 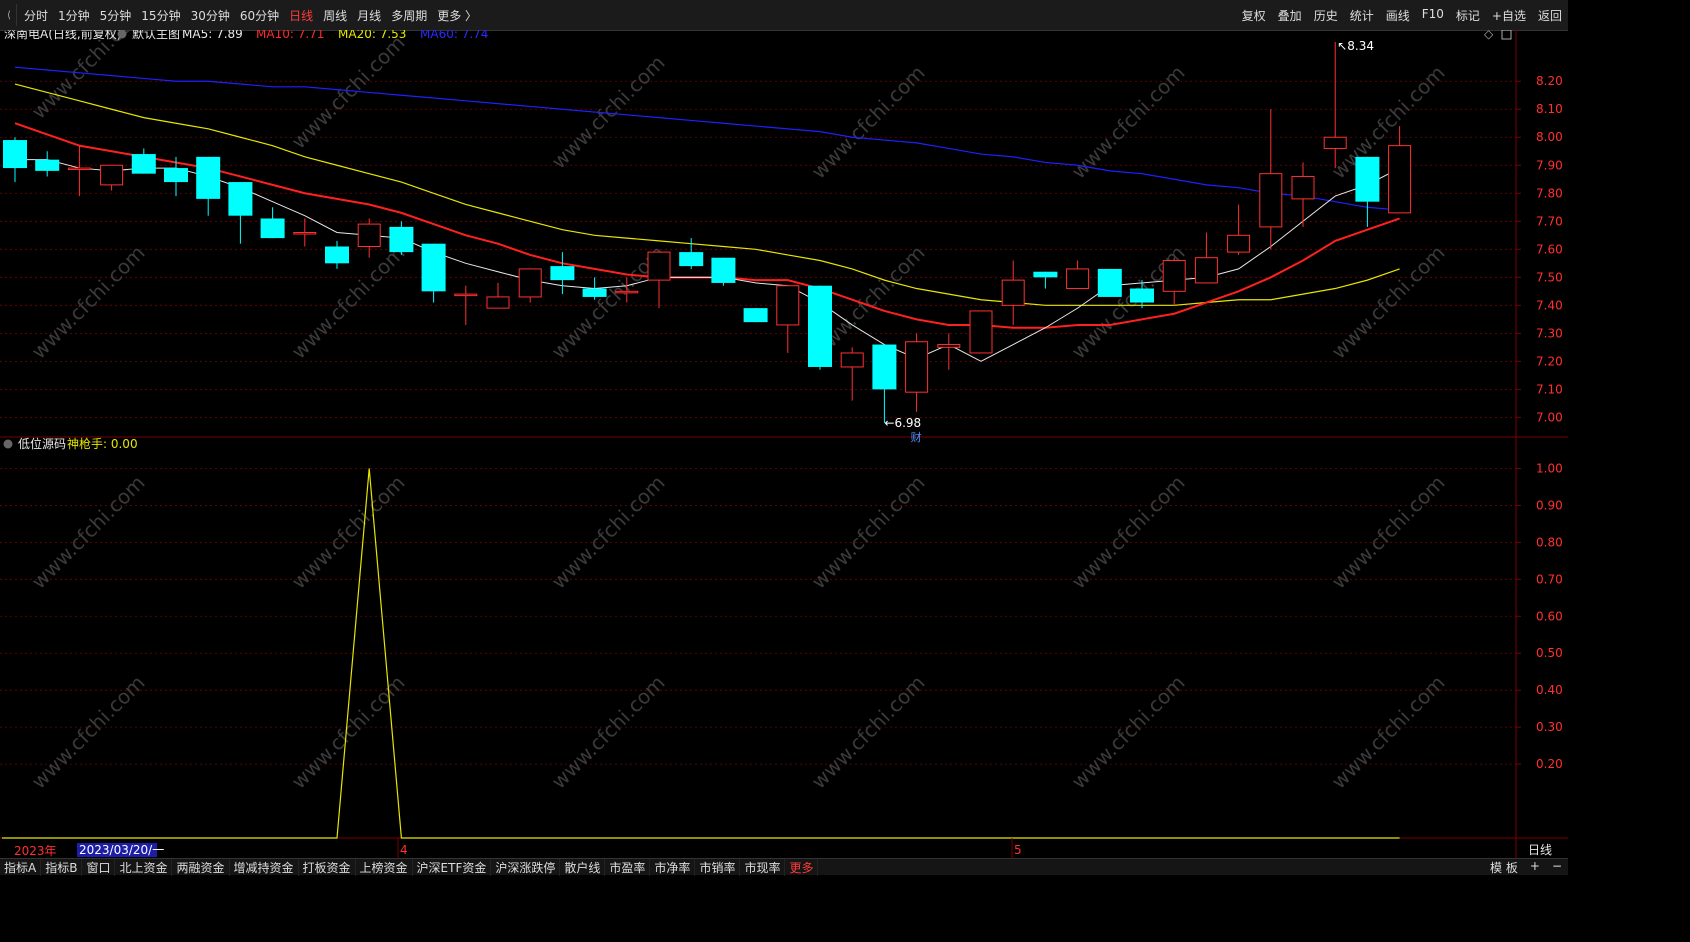 I want to click on indicator-tab: 两融资金, so click(x=201, y=867).